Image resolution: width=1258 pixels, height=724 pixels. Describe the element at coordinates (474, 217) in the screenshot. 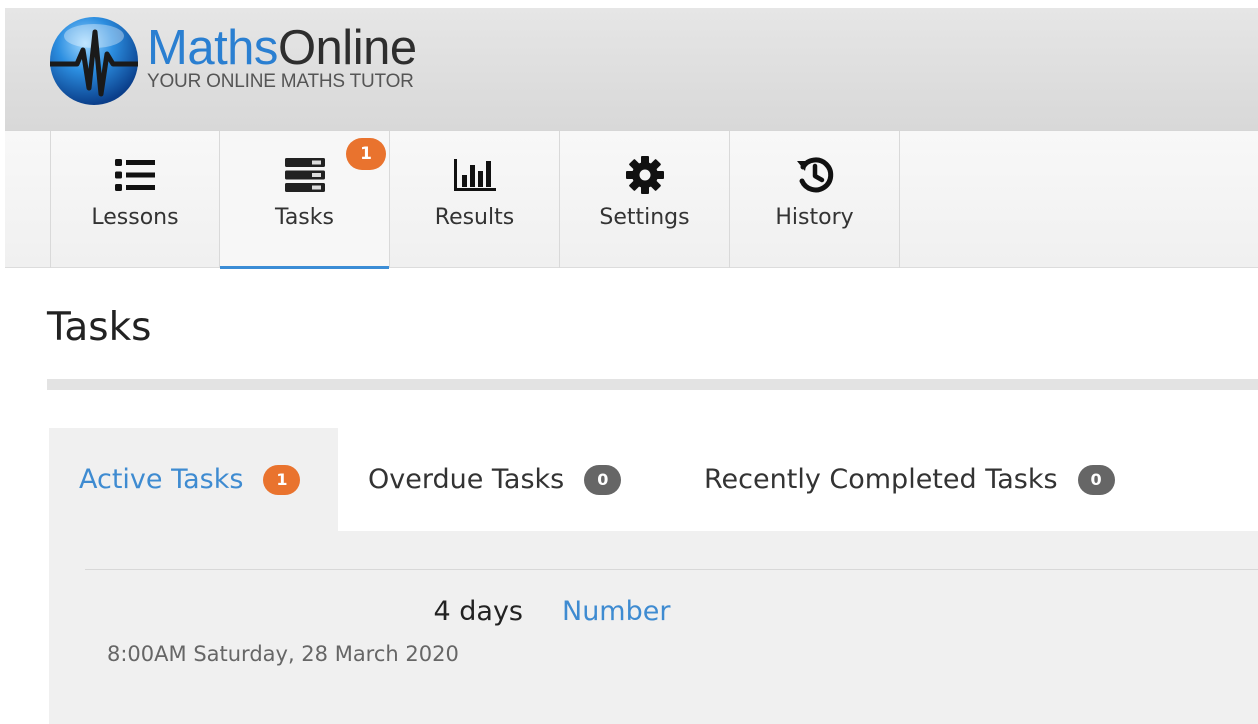

I see `nav-label-results: Results` at that location.